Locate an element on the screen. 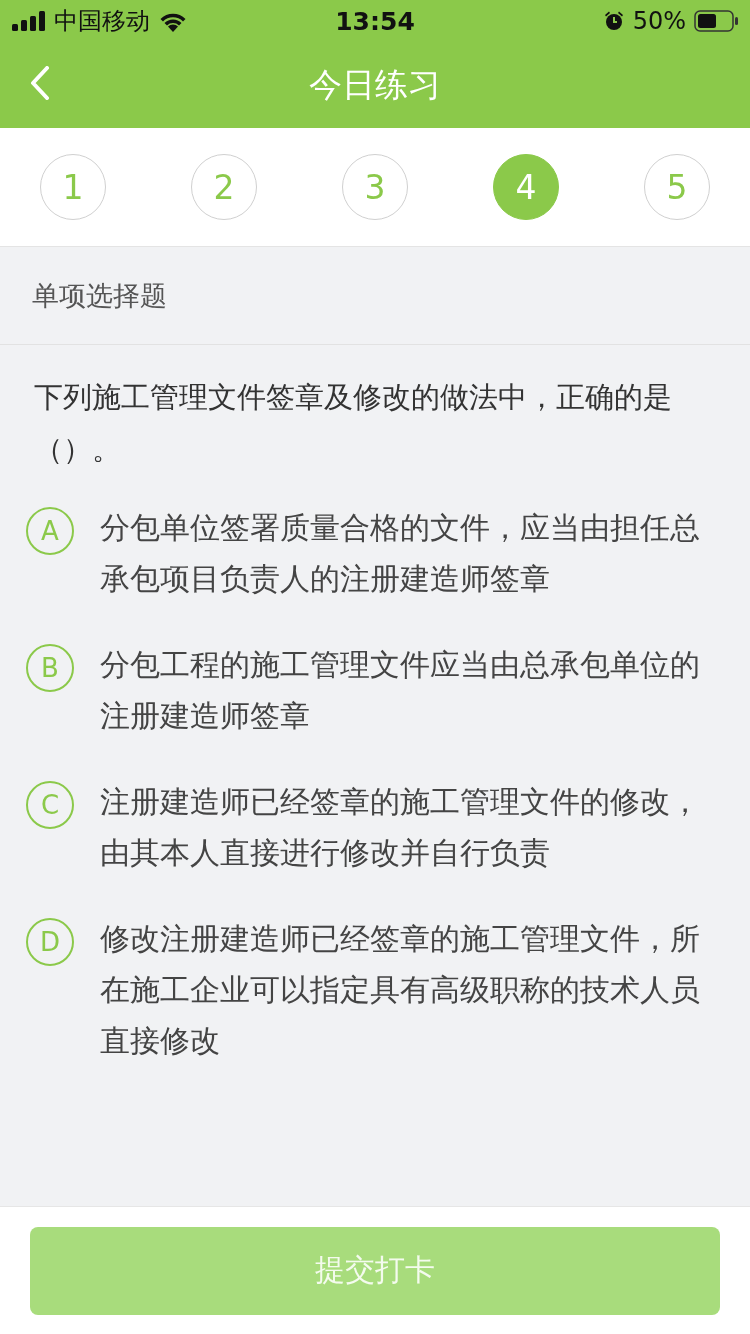 This screenshot has height=1334, width=750. alarm-icon is located at coordinates (613, 21).